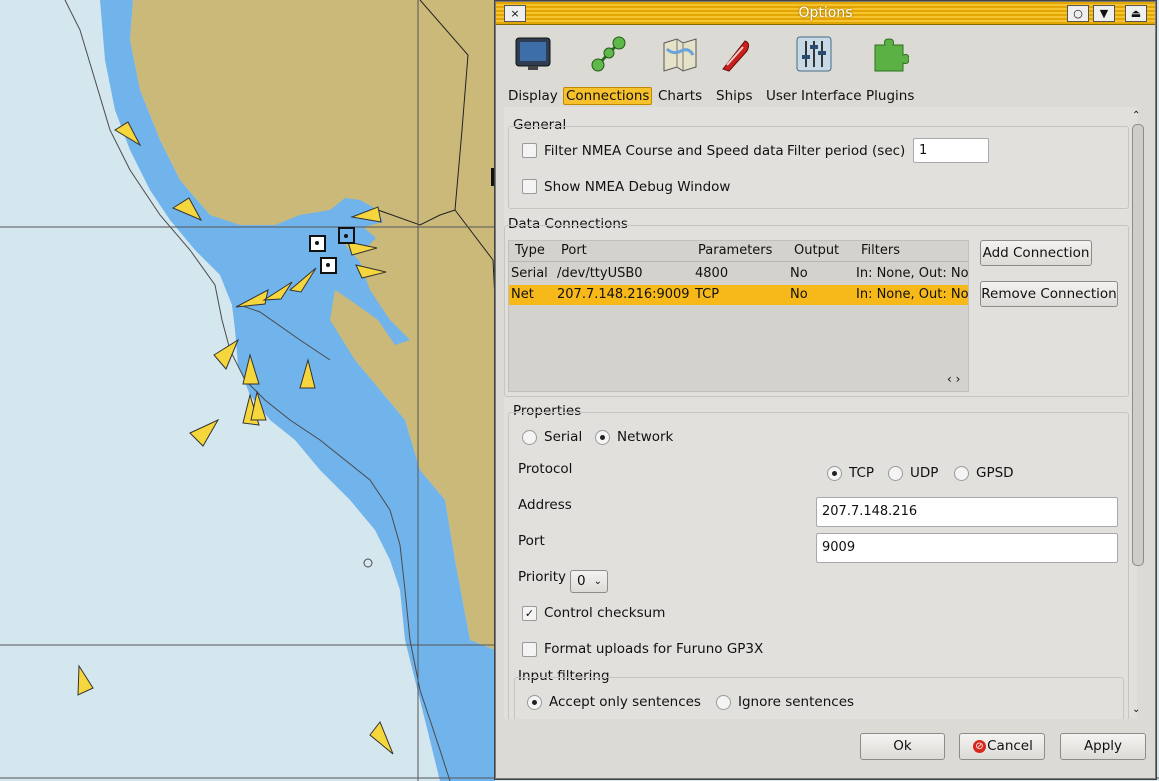 The image size is (1159, 781). What do you see at coordinates (846, 151) in the screenshot?
I see `filter-period-label: Filter period (sec)` at bounding box center [846, 151].